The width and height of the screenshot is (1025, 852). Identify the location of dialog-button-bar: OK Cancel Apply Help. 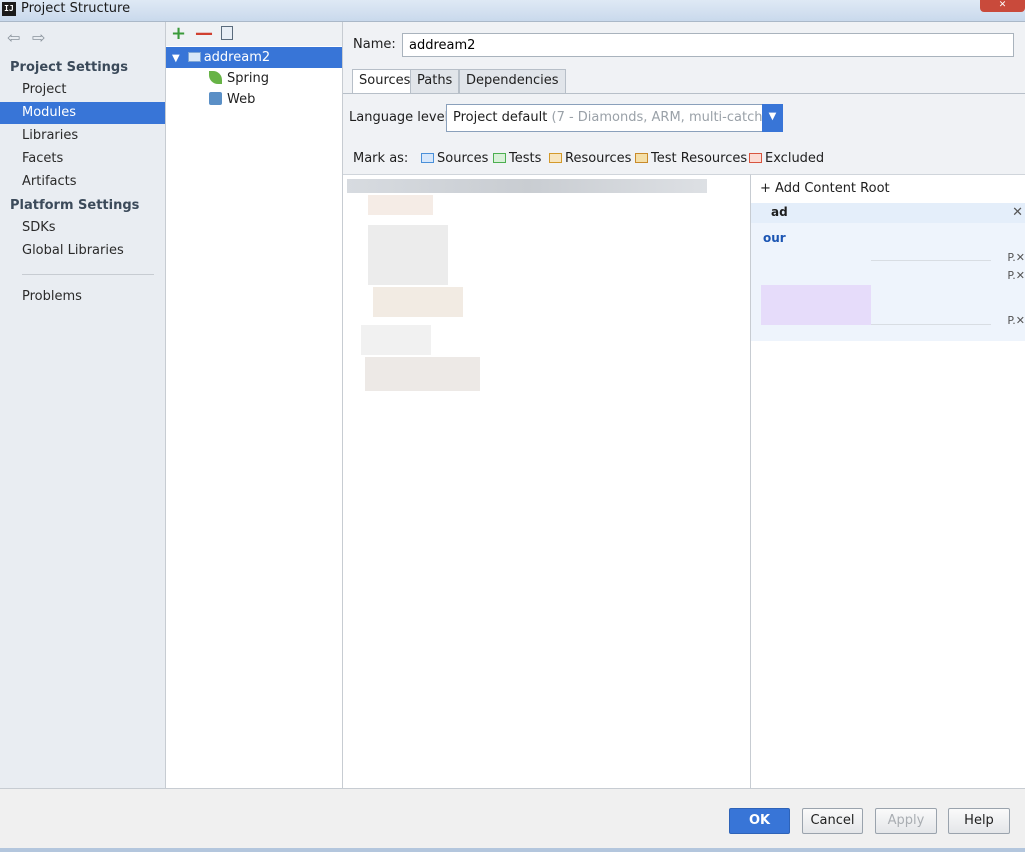
(512, 818).